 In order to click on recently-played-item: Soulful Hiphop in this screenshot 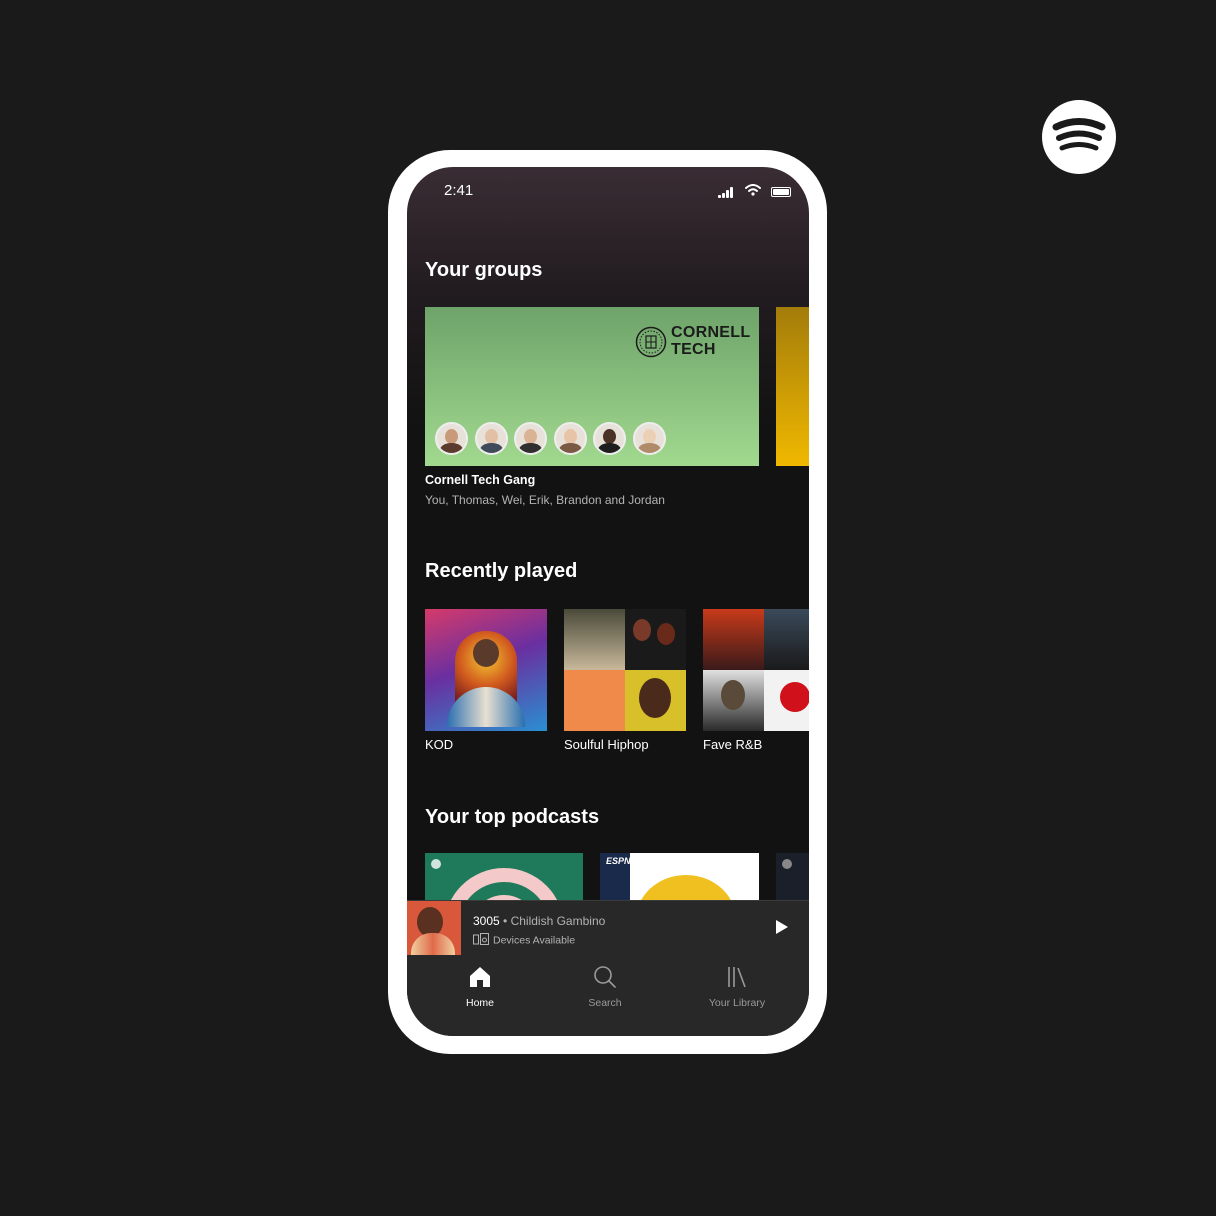, I will do `click(625, 680)`.